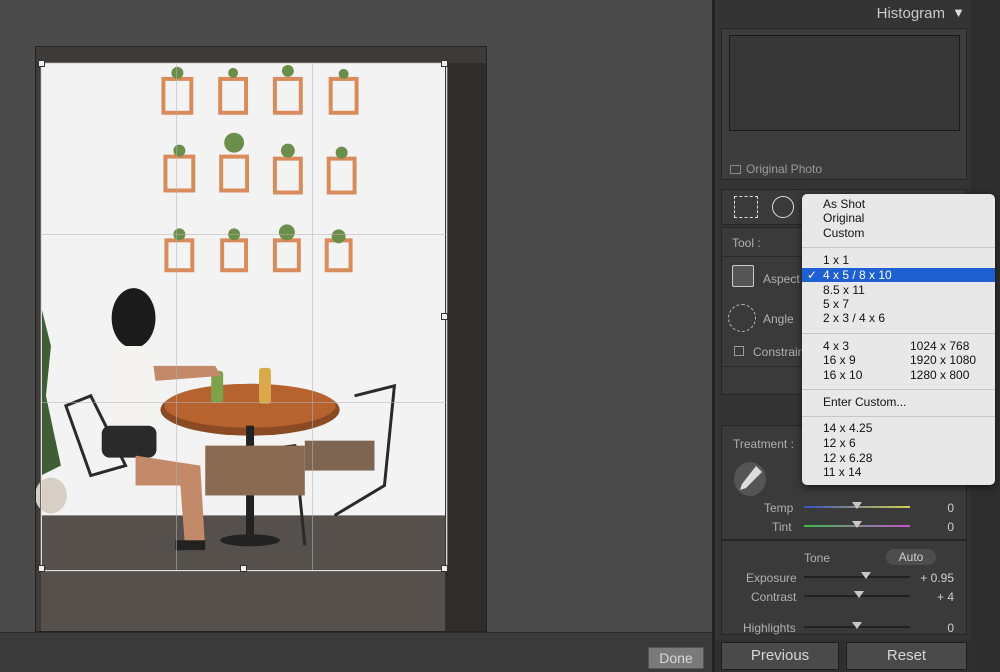  I want to click on menu-item-as-shot: As Shot, so click(898, 204).